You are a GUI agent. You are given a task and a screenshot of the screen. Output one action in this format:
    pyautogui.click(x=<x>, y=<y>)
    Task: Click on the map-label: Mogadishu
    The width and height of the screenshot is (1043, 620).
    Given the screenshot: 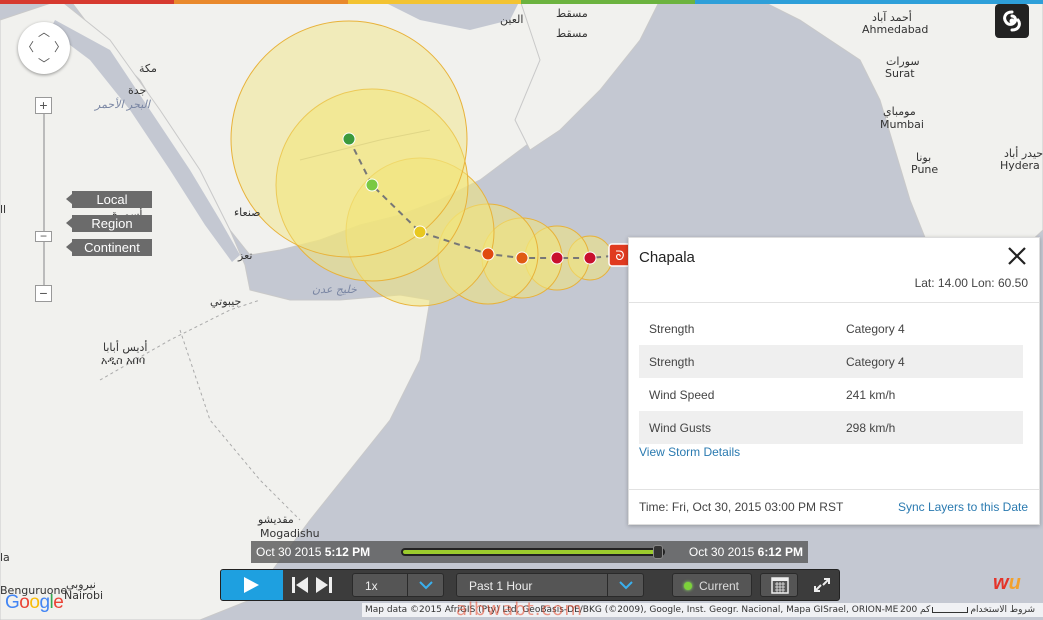 What is the action you would take?
    pyautogui.click(x=290, y=533)
    